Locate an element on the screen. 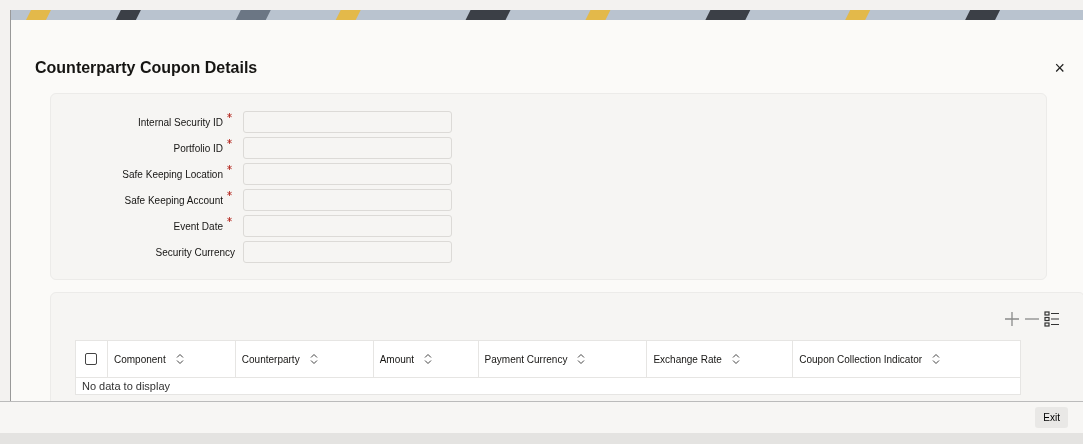 The height and width of the screenshot is (444, 1083). exit-button: Exit is located at coordinates (1051, 417).